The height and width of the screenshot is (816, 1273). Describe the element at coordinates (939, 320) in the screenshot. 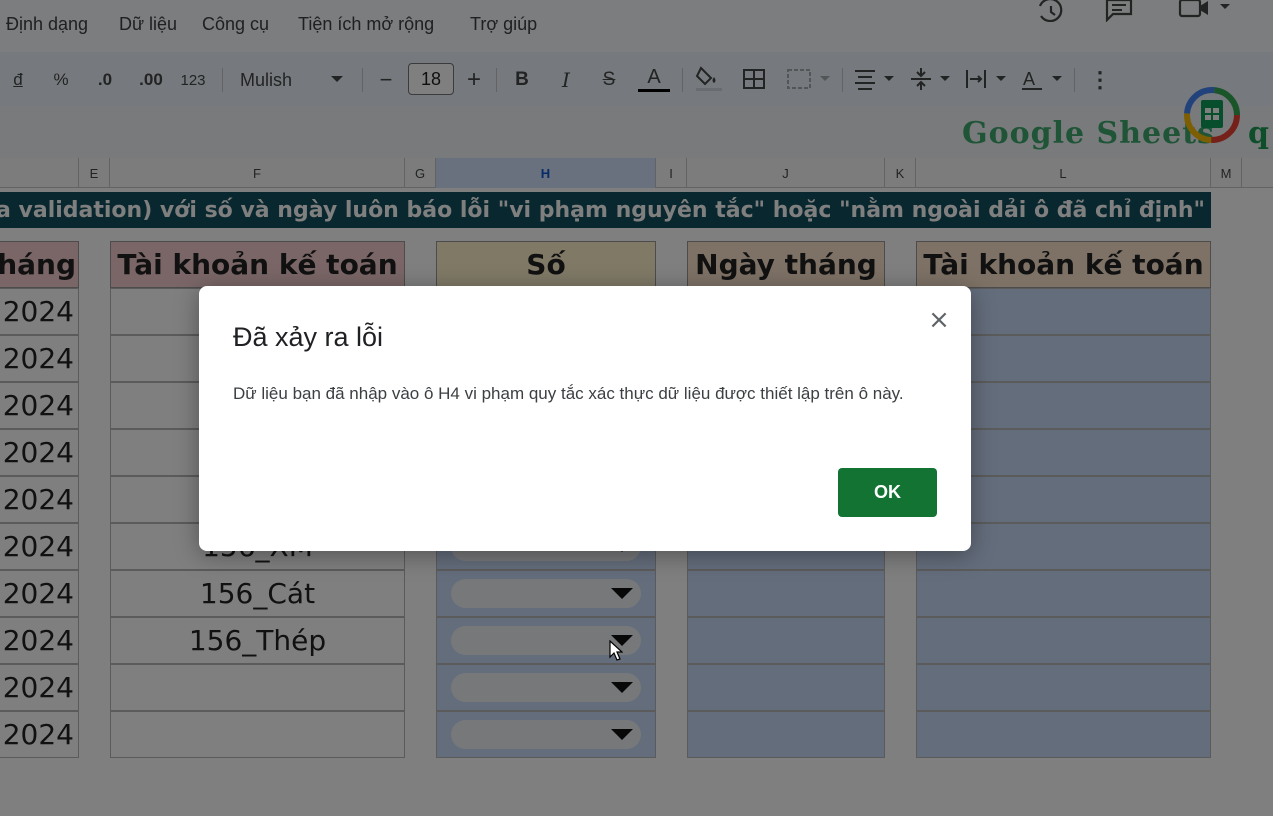

I see `close-icon: ×` at that location.